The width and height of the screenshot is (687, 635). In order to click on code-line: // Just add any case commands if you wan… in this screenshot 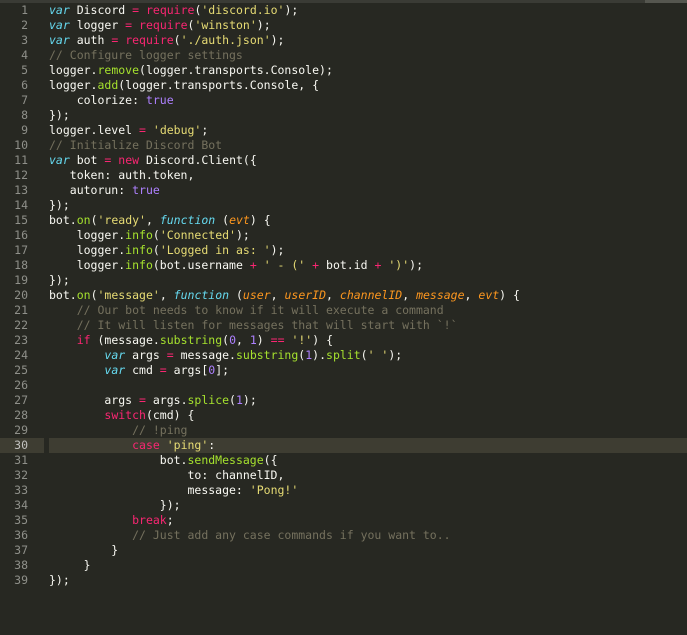, I will do `click(368, 535)`.